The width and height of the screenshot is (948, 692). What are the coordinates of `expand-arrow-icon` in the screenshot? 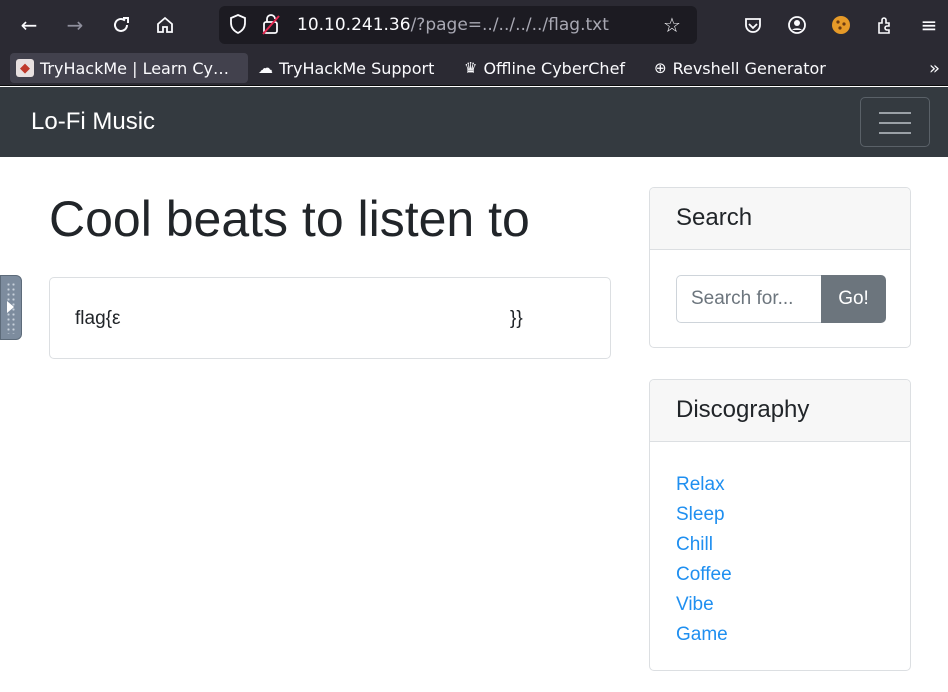 It's located at (10, 307).